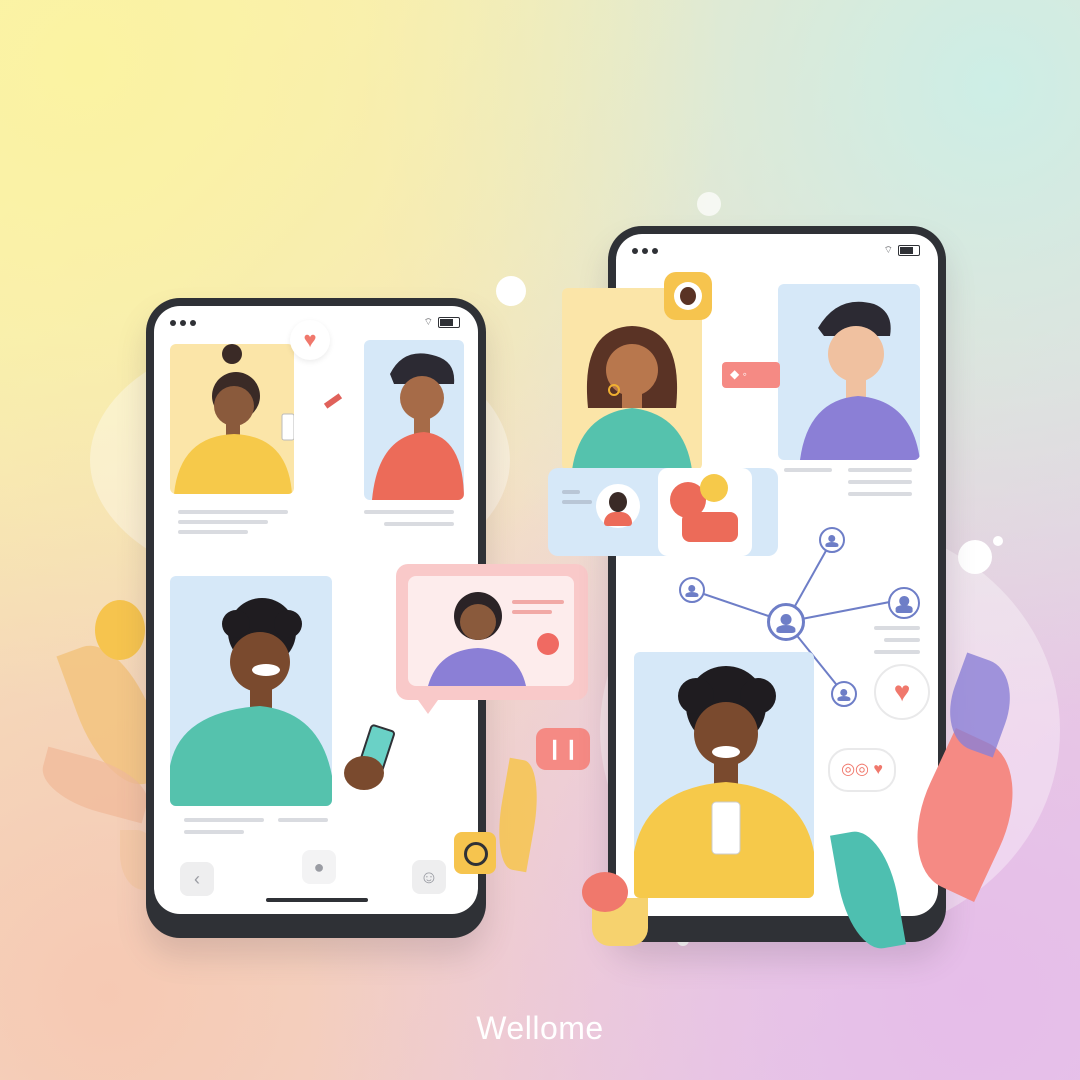 Image resolution: width=1080 pixels, height=1080 pixels. What do you see at coordinates (751, 375) in the screenshot?
I see `connection-pill: ◆ ◦` at bounding box center [751, 375].